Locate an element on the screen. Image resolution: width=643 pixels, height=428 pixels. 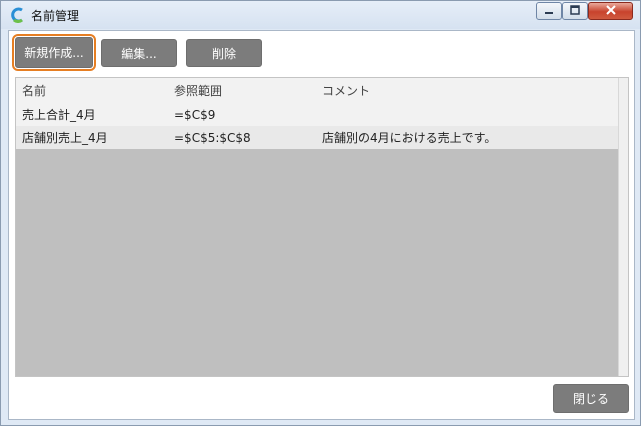
minimize-icon is located at coordinates (549, 11).